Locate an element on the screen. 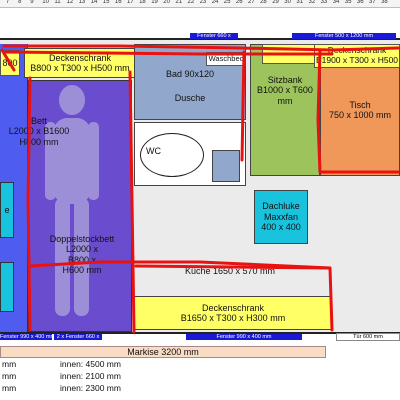 The width and height of the screenshot is (400, 400). waschbecken: Waschbec is located at coordinates (226, 59).